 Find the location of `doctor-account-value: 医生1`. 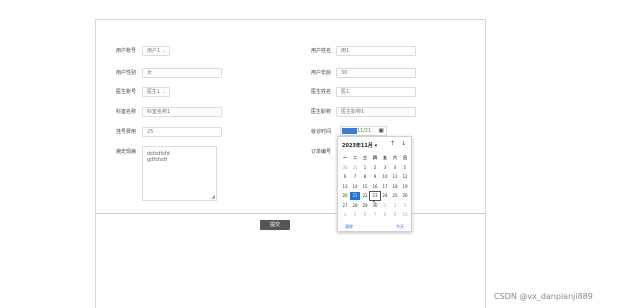

doctor-account-value: 医生1 is located at coordinates (154, 92).